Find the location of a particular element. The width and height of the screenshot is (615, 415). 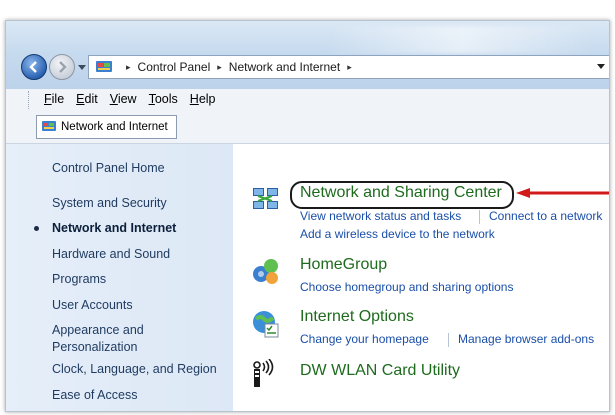

crumb-control-panel: Control Panel is located at coordinates (174, 67).